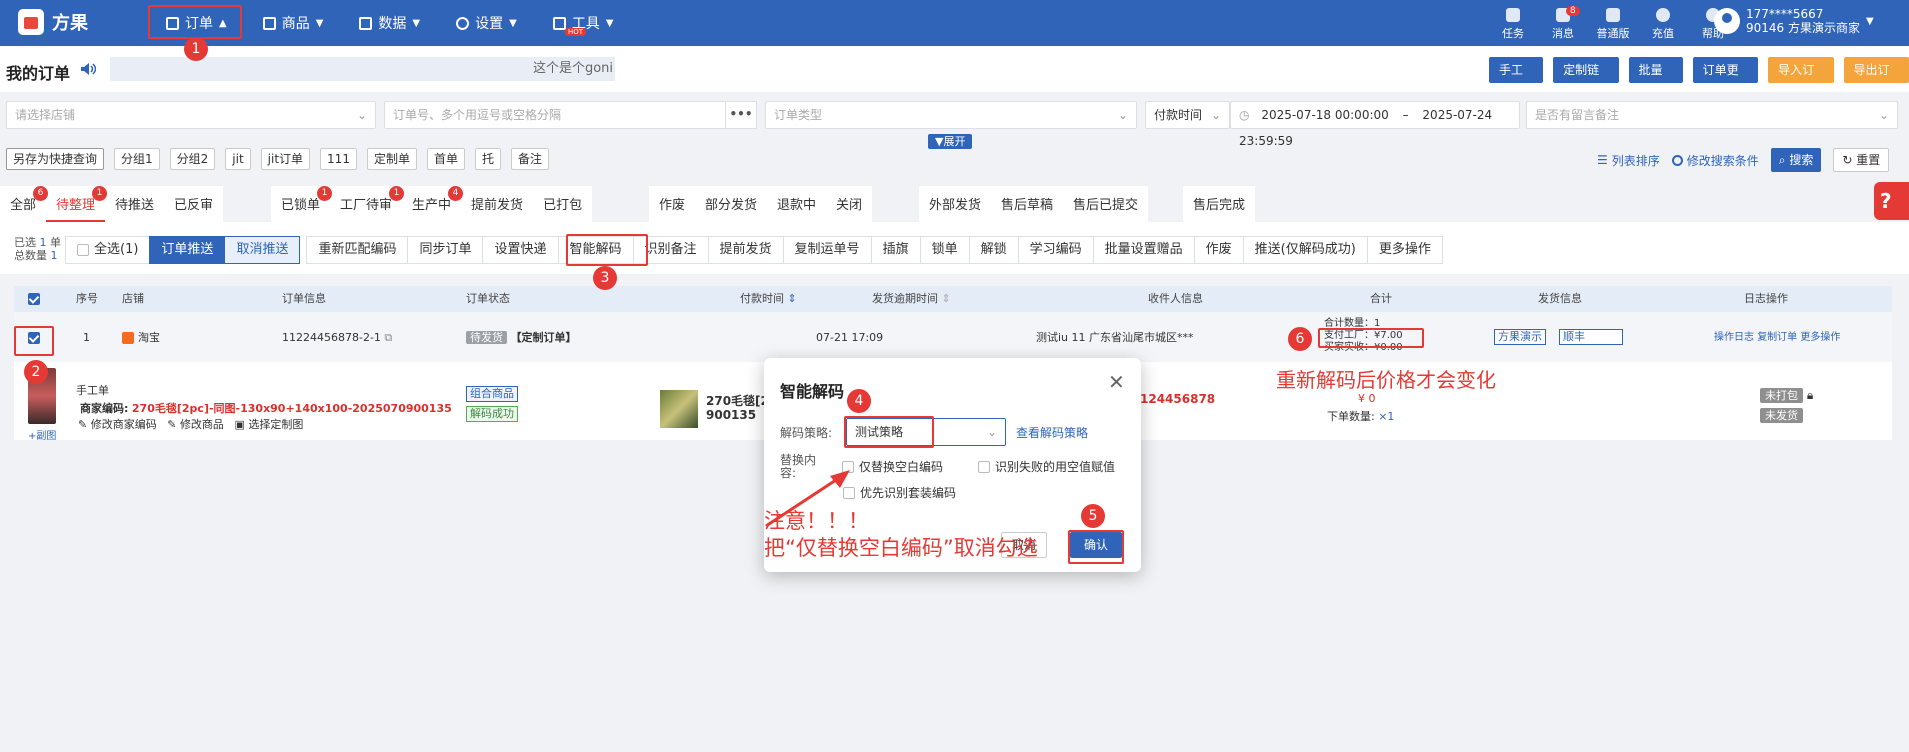 Image resolution: width=1909 pixels, height=752 pixels. I want to click on choose-custom-image-link: ▣ 选择定制图, so click(268, 424).